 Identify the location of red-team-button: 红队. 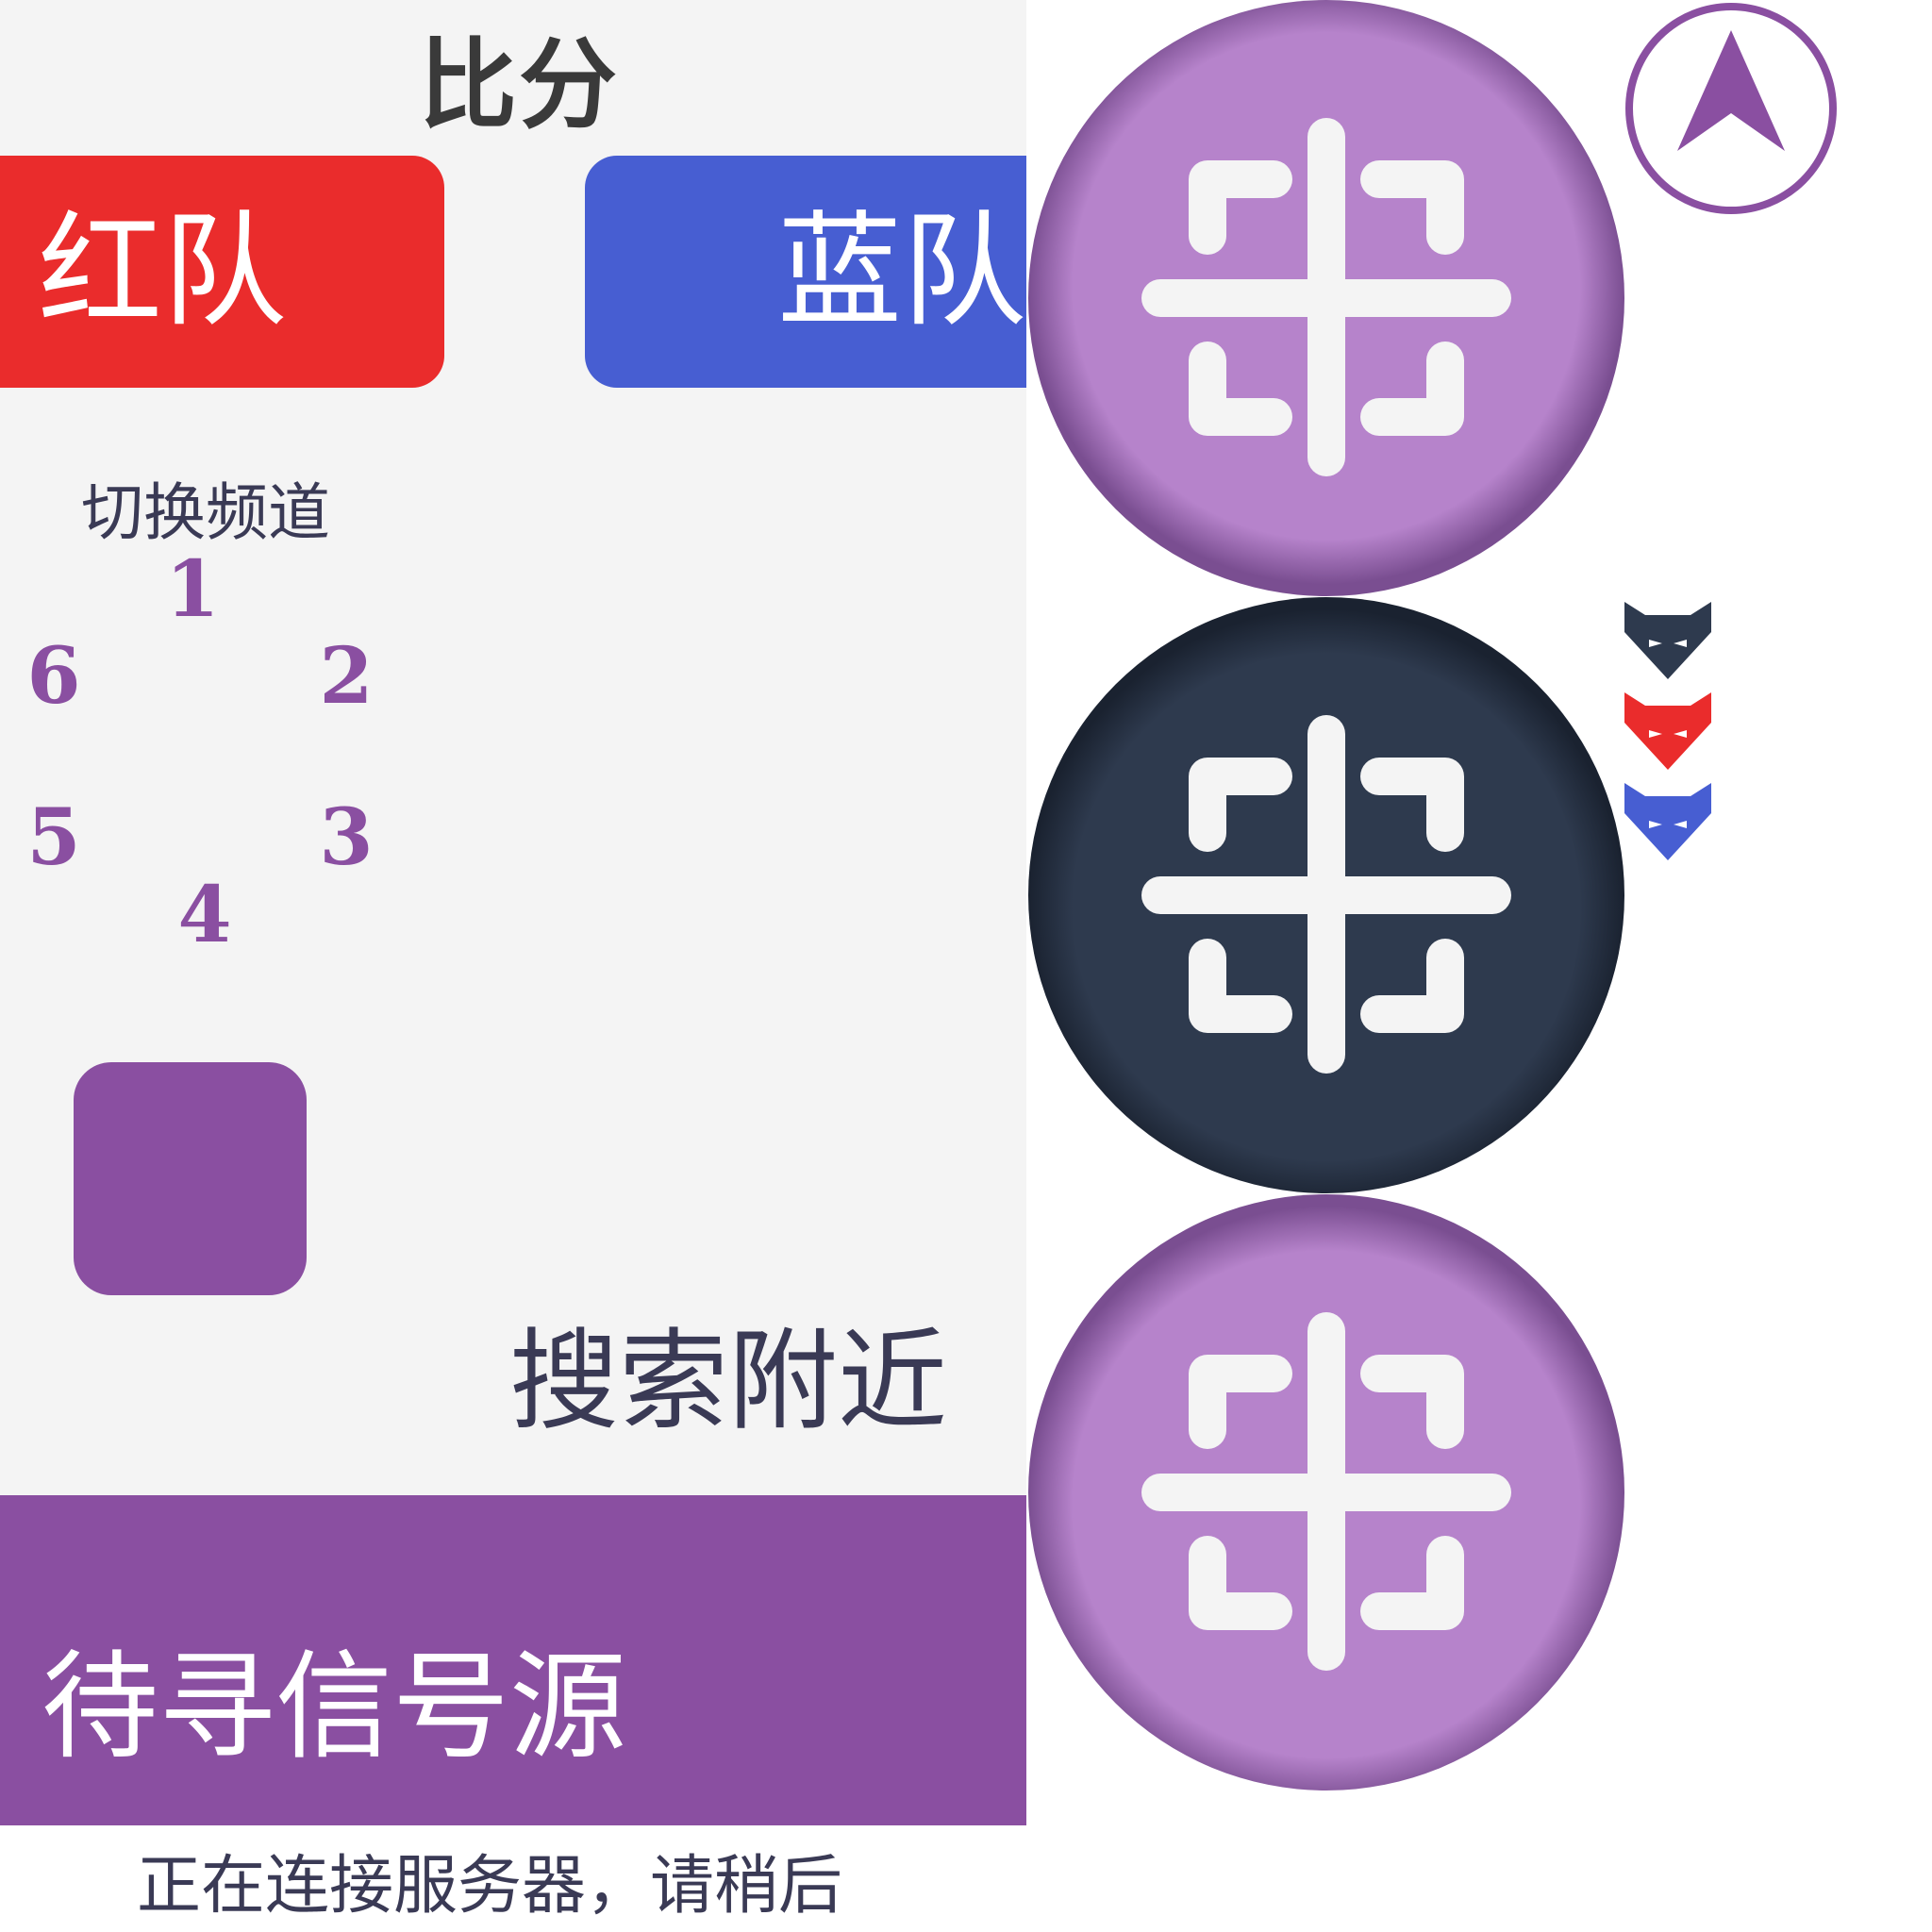
(222, 272).